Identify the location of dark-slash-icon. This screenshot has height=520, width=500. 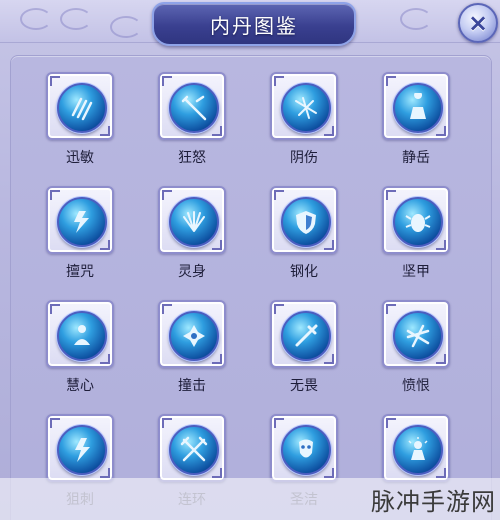
(306, 108).